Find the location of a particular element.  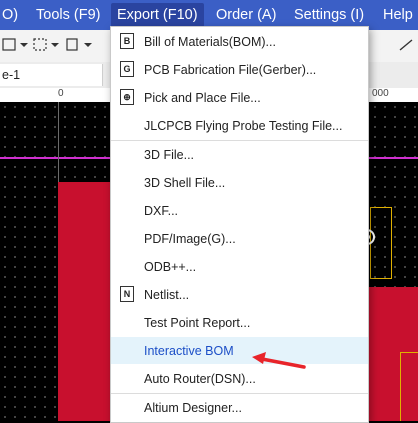

menu-tools: Tools (F9) is located at coordinates (68, 15).